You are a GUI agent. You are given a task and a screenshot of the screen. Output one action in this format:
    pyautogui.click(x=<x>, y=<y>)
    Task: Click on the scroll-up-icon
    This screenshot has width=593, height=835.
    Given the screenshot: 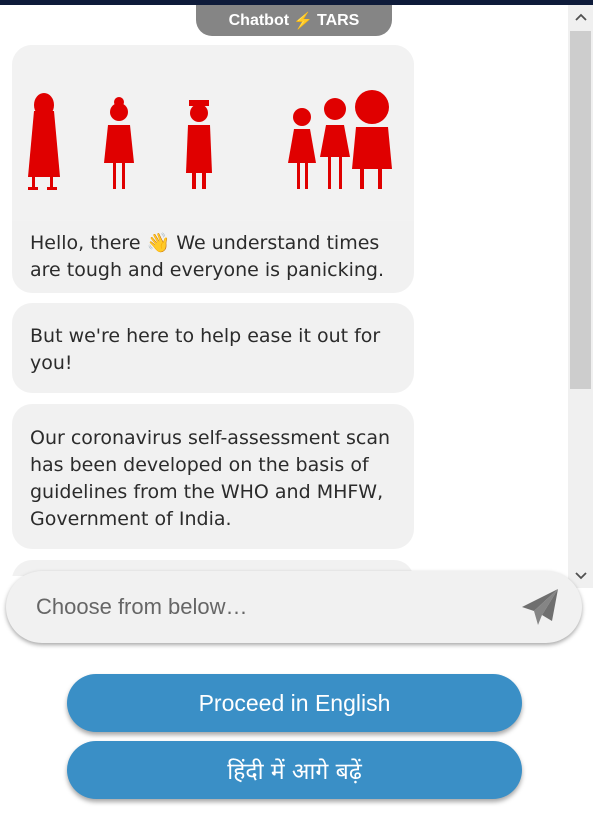 What is the action you would take?
    pyautogui.click(x=580, y=17)
    